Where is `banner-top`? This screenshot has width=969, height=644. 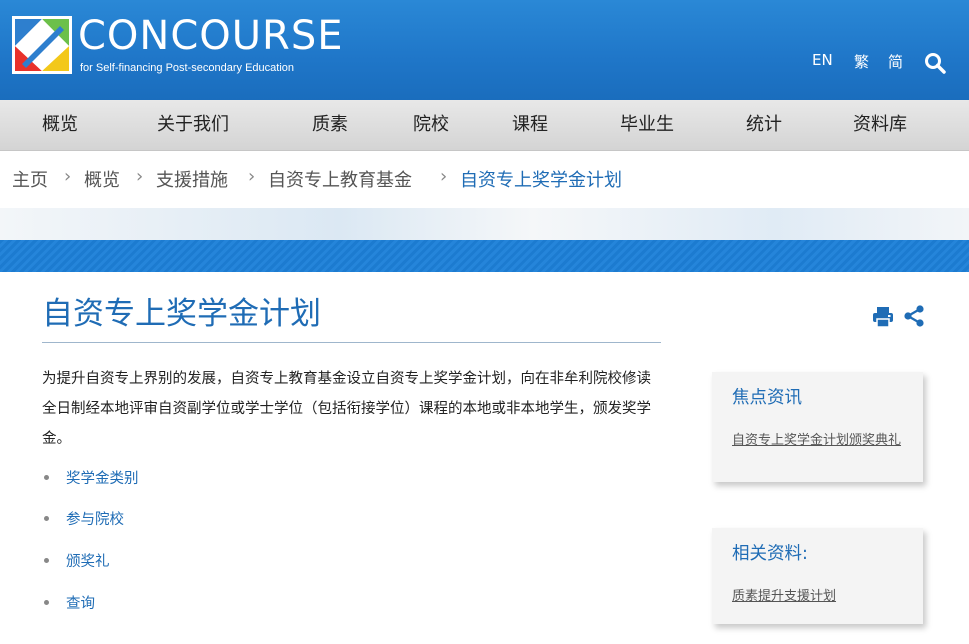
banner-top is located at coordinates (484, 224).